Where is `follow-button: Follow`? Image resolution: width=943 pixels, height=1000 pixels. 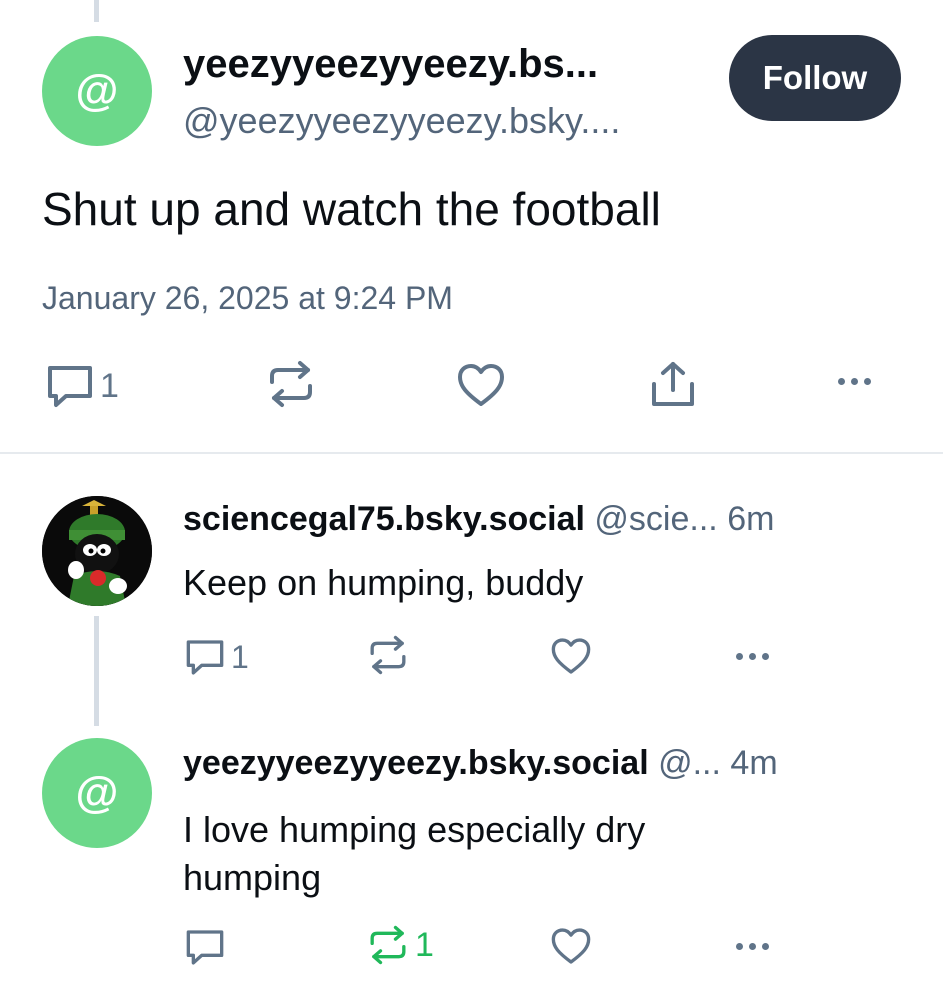 follow-button: Follow is located at coordinates (815, 78).